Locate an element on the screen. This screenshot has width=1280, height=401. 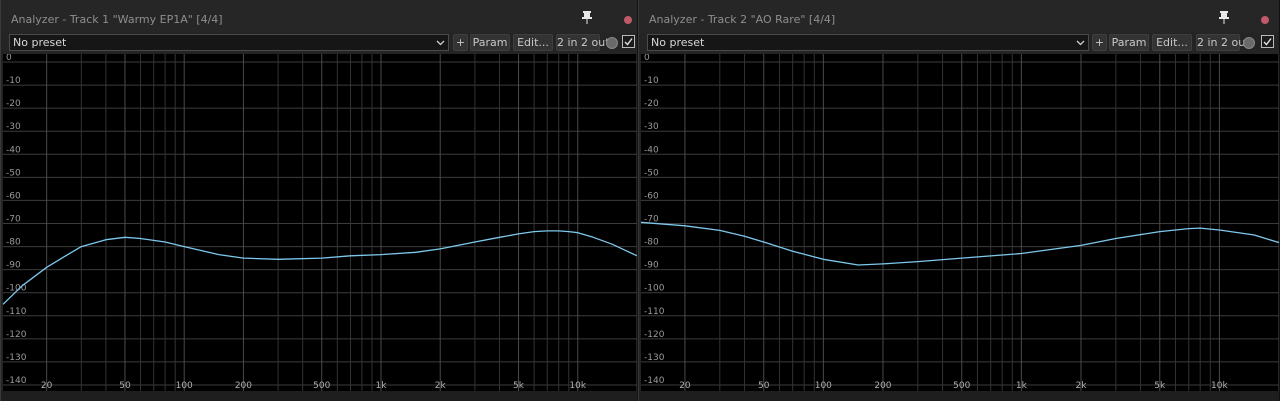
y-tick-label: -70 is located at coordinates (13, 220).